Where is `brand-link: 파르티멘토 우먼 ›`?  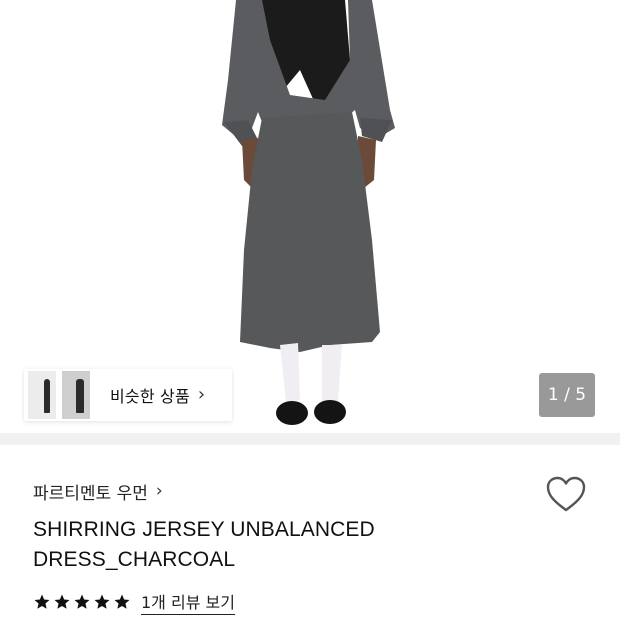
brand-link: 파르티멘토 우먼 › is located at coordinates (293, 491).